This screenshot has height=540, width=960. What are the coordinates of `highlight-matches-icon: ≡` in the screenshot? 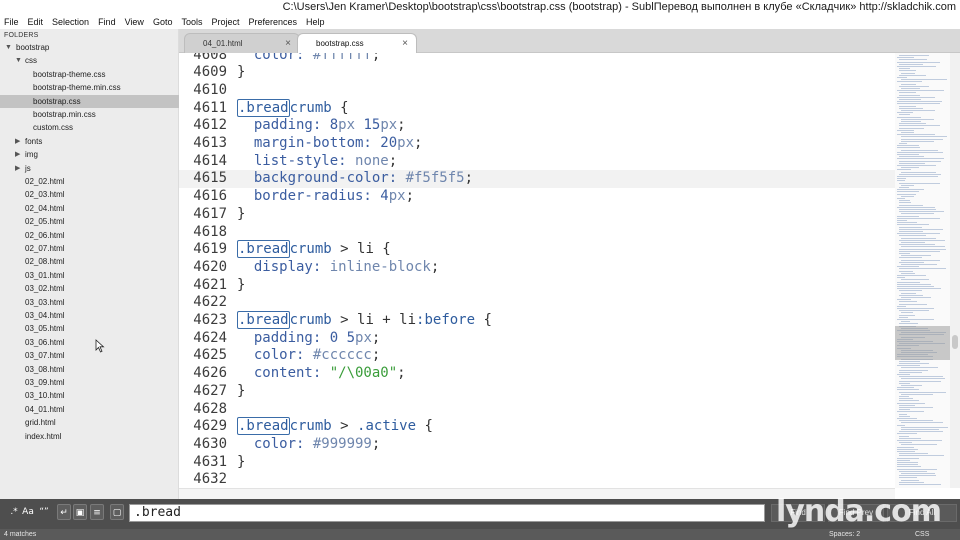 It's located at (97, 512).